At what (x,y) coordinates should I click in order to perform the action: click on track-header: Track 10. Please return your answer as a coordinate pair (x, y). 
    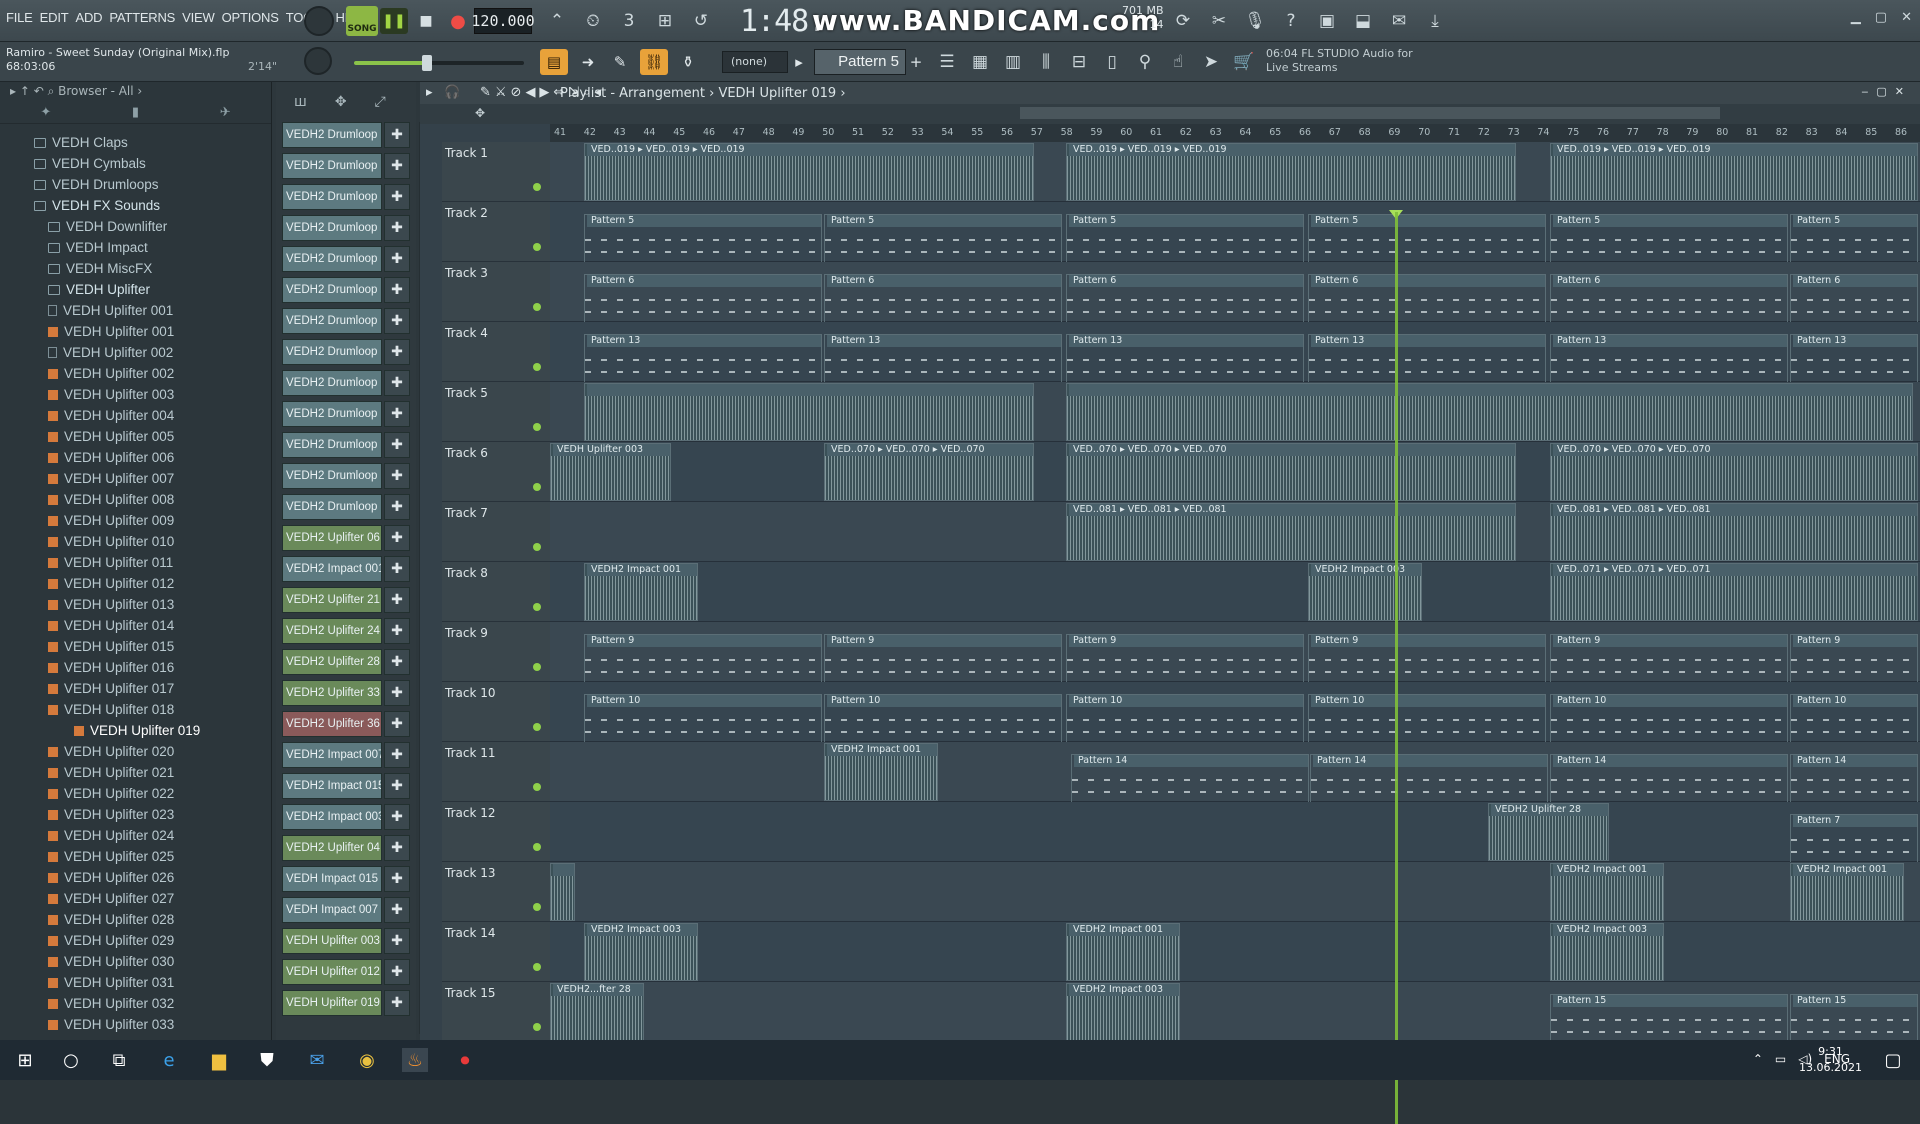
    Looking at the image, I should click on (496, 712).